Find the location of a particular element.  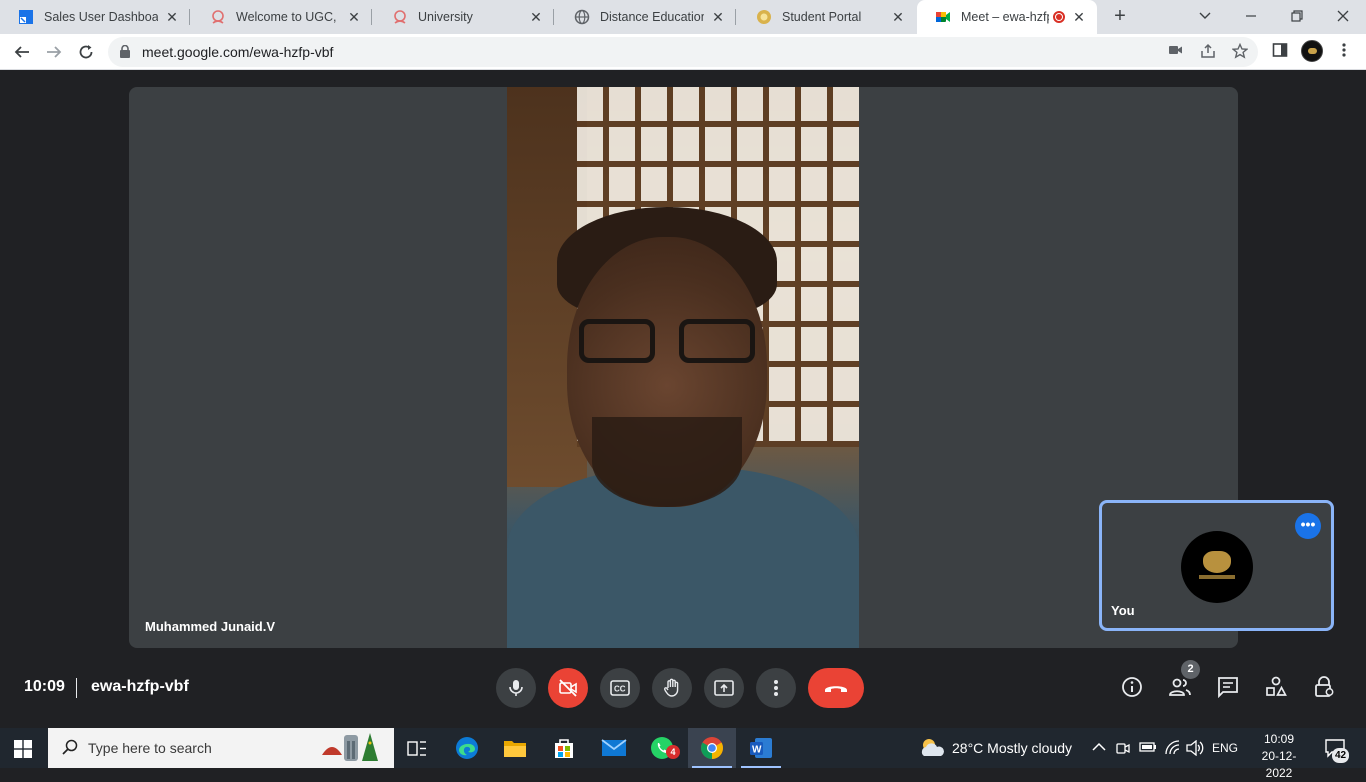

recording-indicator-icon is located at coordinates (1059, 17).